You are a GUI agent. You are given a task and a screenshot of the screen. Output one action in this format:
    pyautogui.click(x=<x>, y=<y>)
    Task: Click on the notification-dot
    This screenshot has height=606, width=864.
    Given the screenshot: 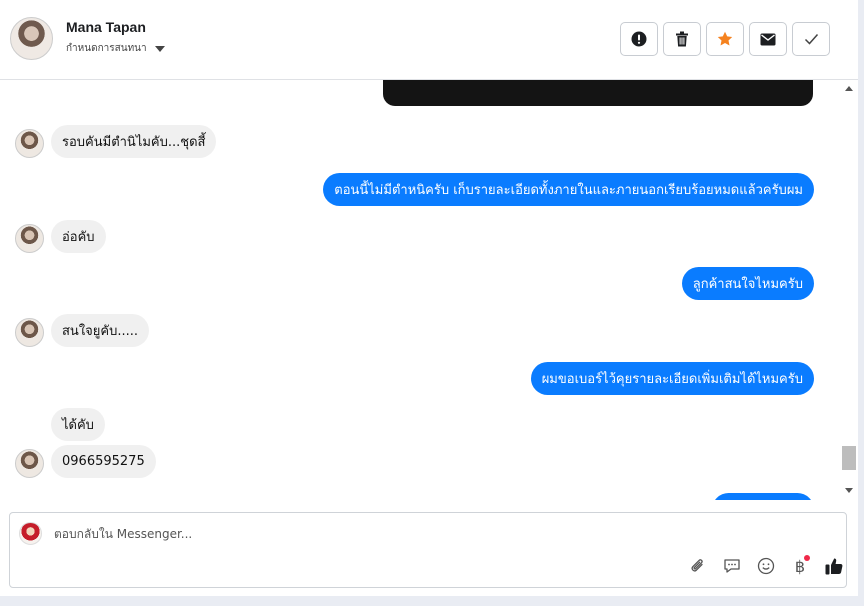 What is the action you would take?
    pyautogui.click(x=807, y=558)
    